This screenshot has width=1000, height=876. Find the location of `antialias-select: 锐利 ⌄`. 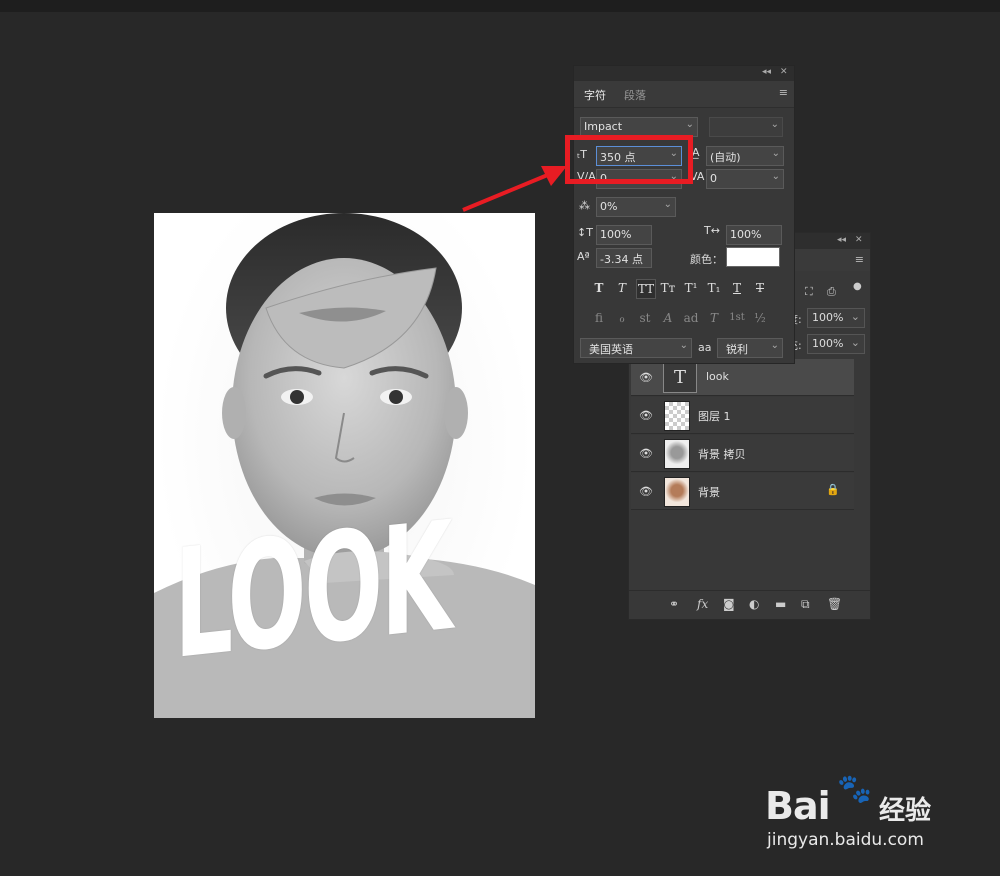

antialias-select: 锐利 ⌄ is located at coordinates (750, 348).